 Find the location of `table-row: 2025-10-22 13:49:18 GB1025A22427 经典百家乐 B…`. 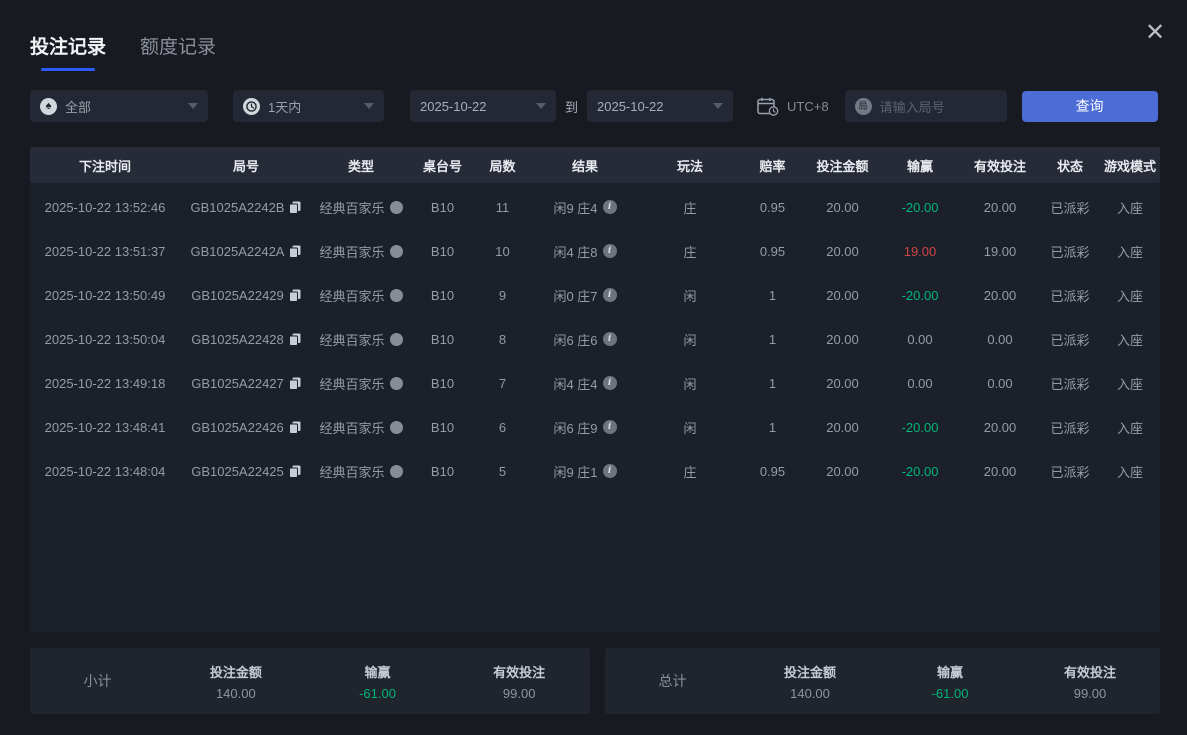

table-row: 2025-10-22 13:49:18 GB1025A22427 经典百家乐 B… is located at coordinates (595, 383).